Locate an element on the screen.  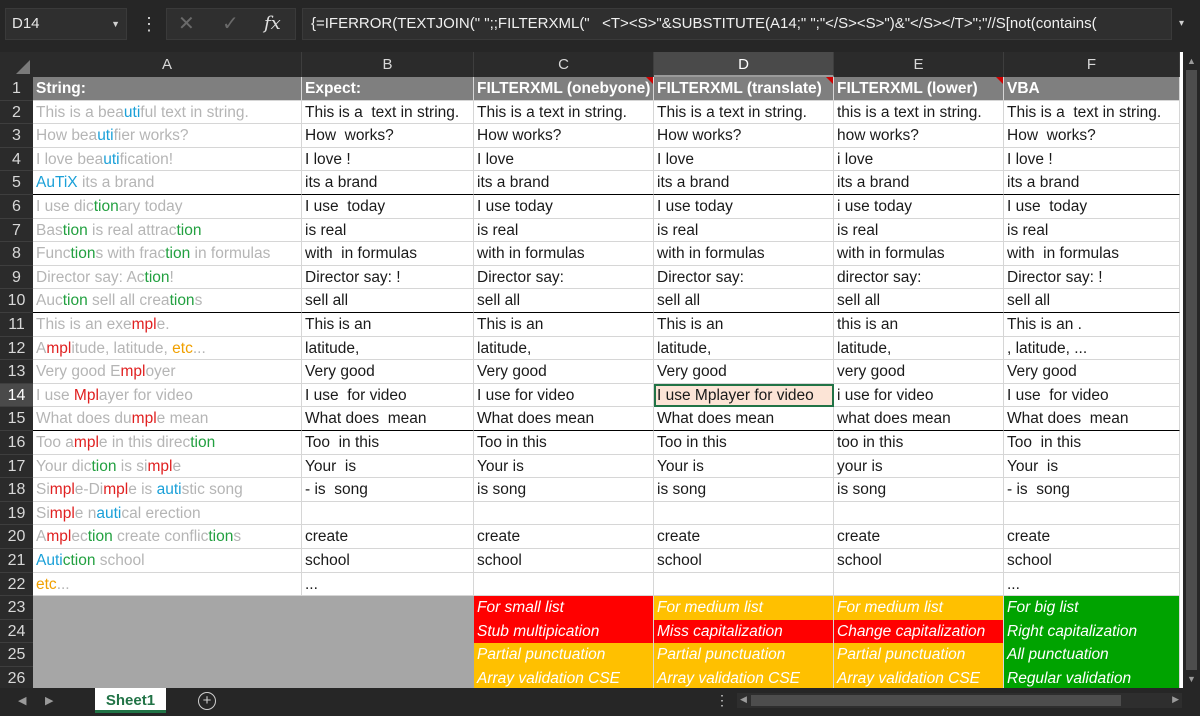
header-cell-a: String: is located at coordinates (167, 89).